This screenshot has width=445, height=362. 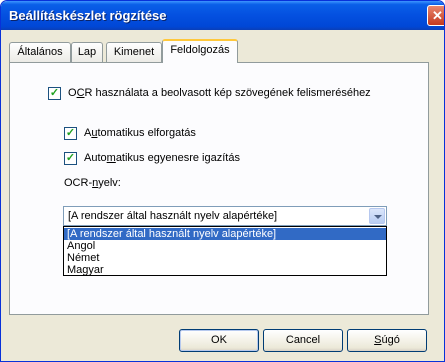 I want to click on language-option-nemet: Német, so click(x=225, y=258).